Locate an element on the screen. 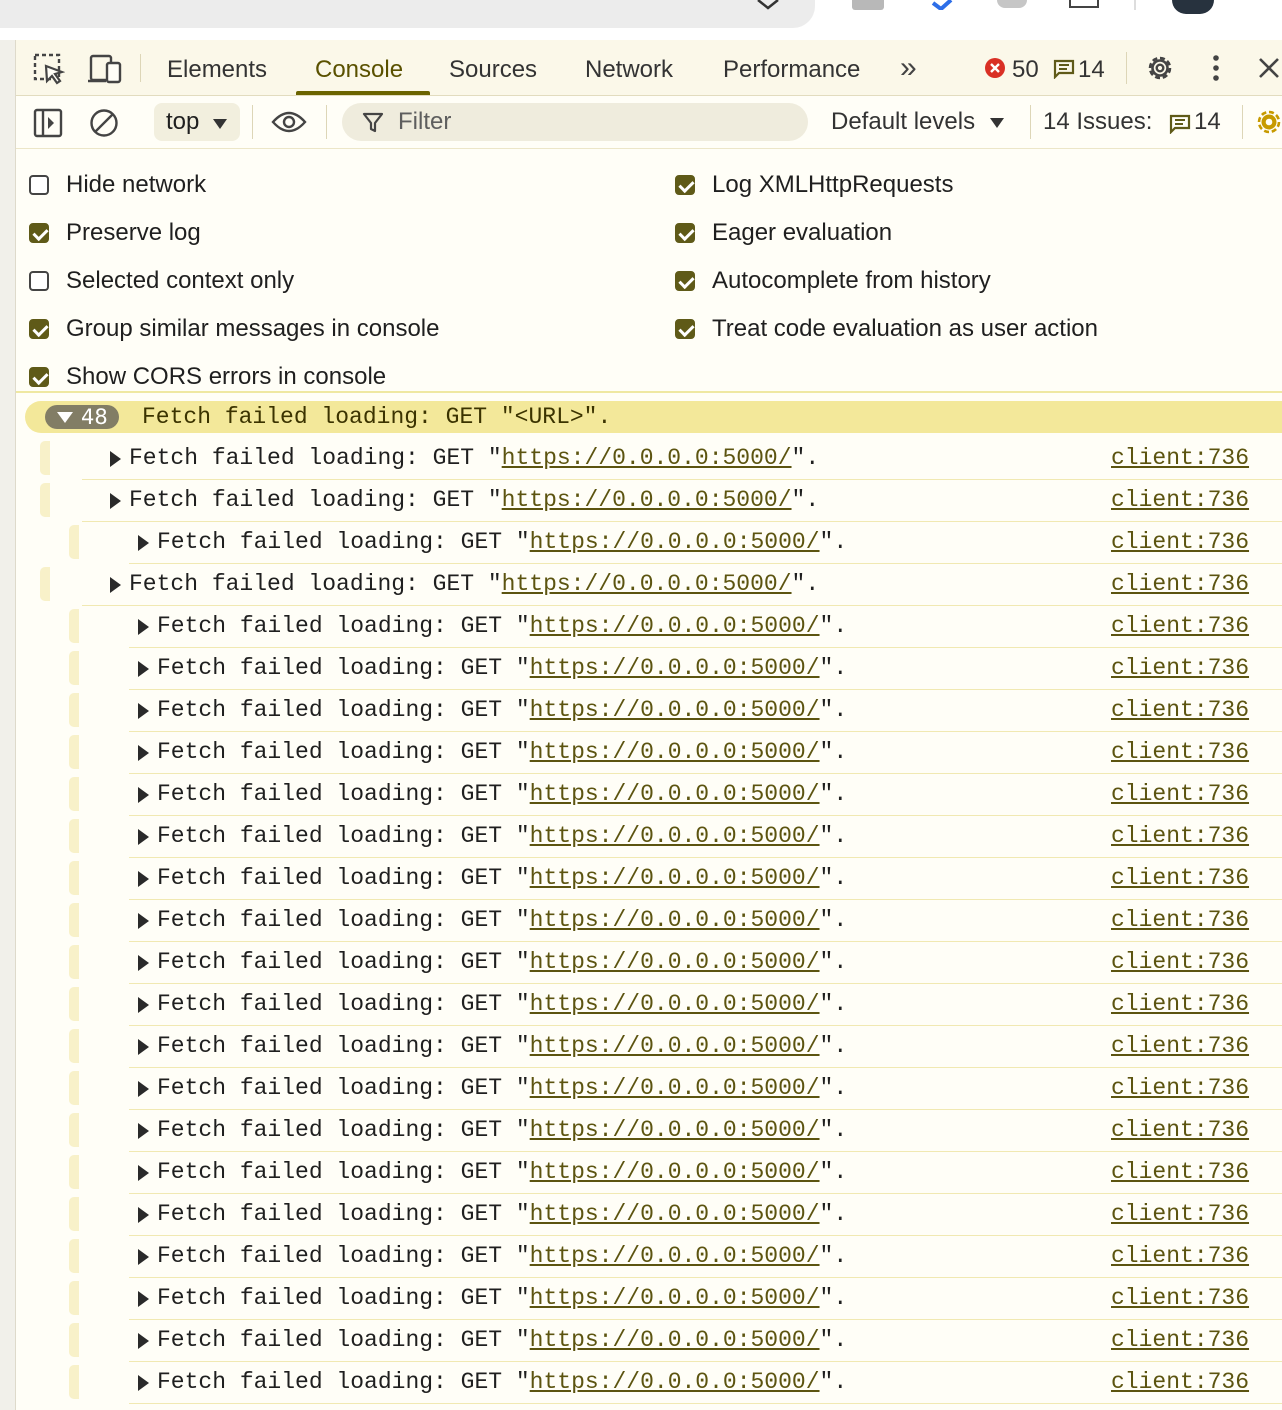  message-icon is located at coordinates (1064, 69).